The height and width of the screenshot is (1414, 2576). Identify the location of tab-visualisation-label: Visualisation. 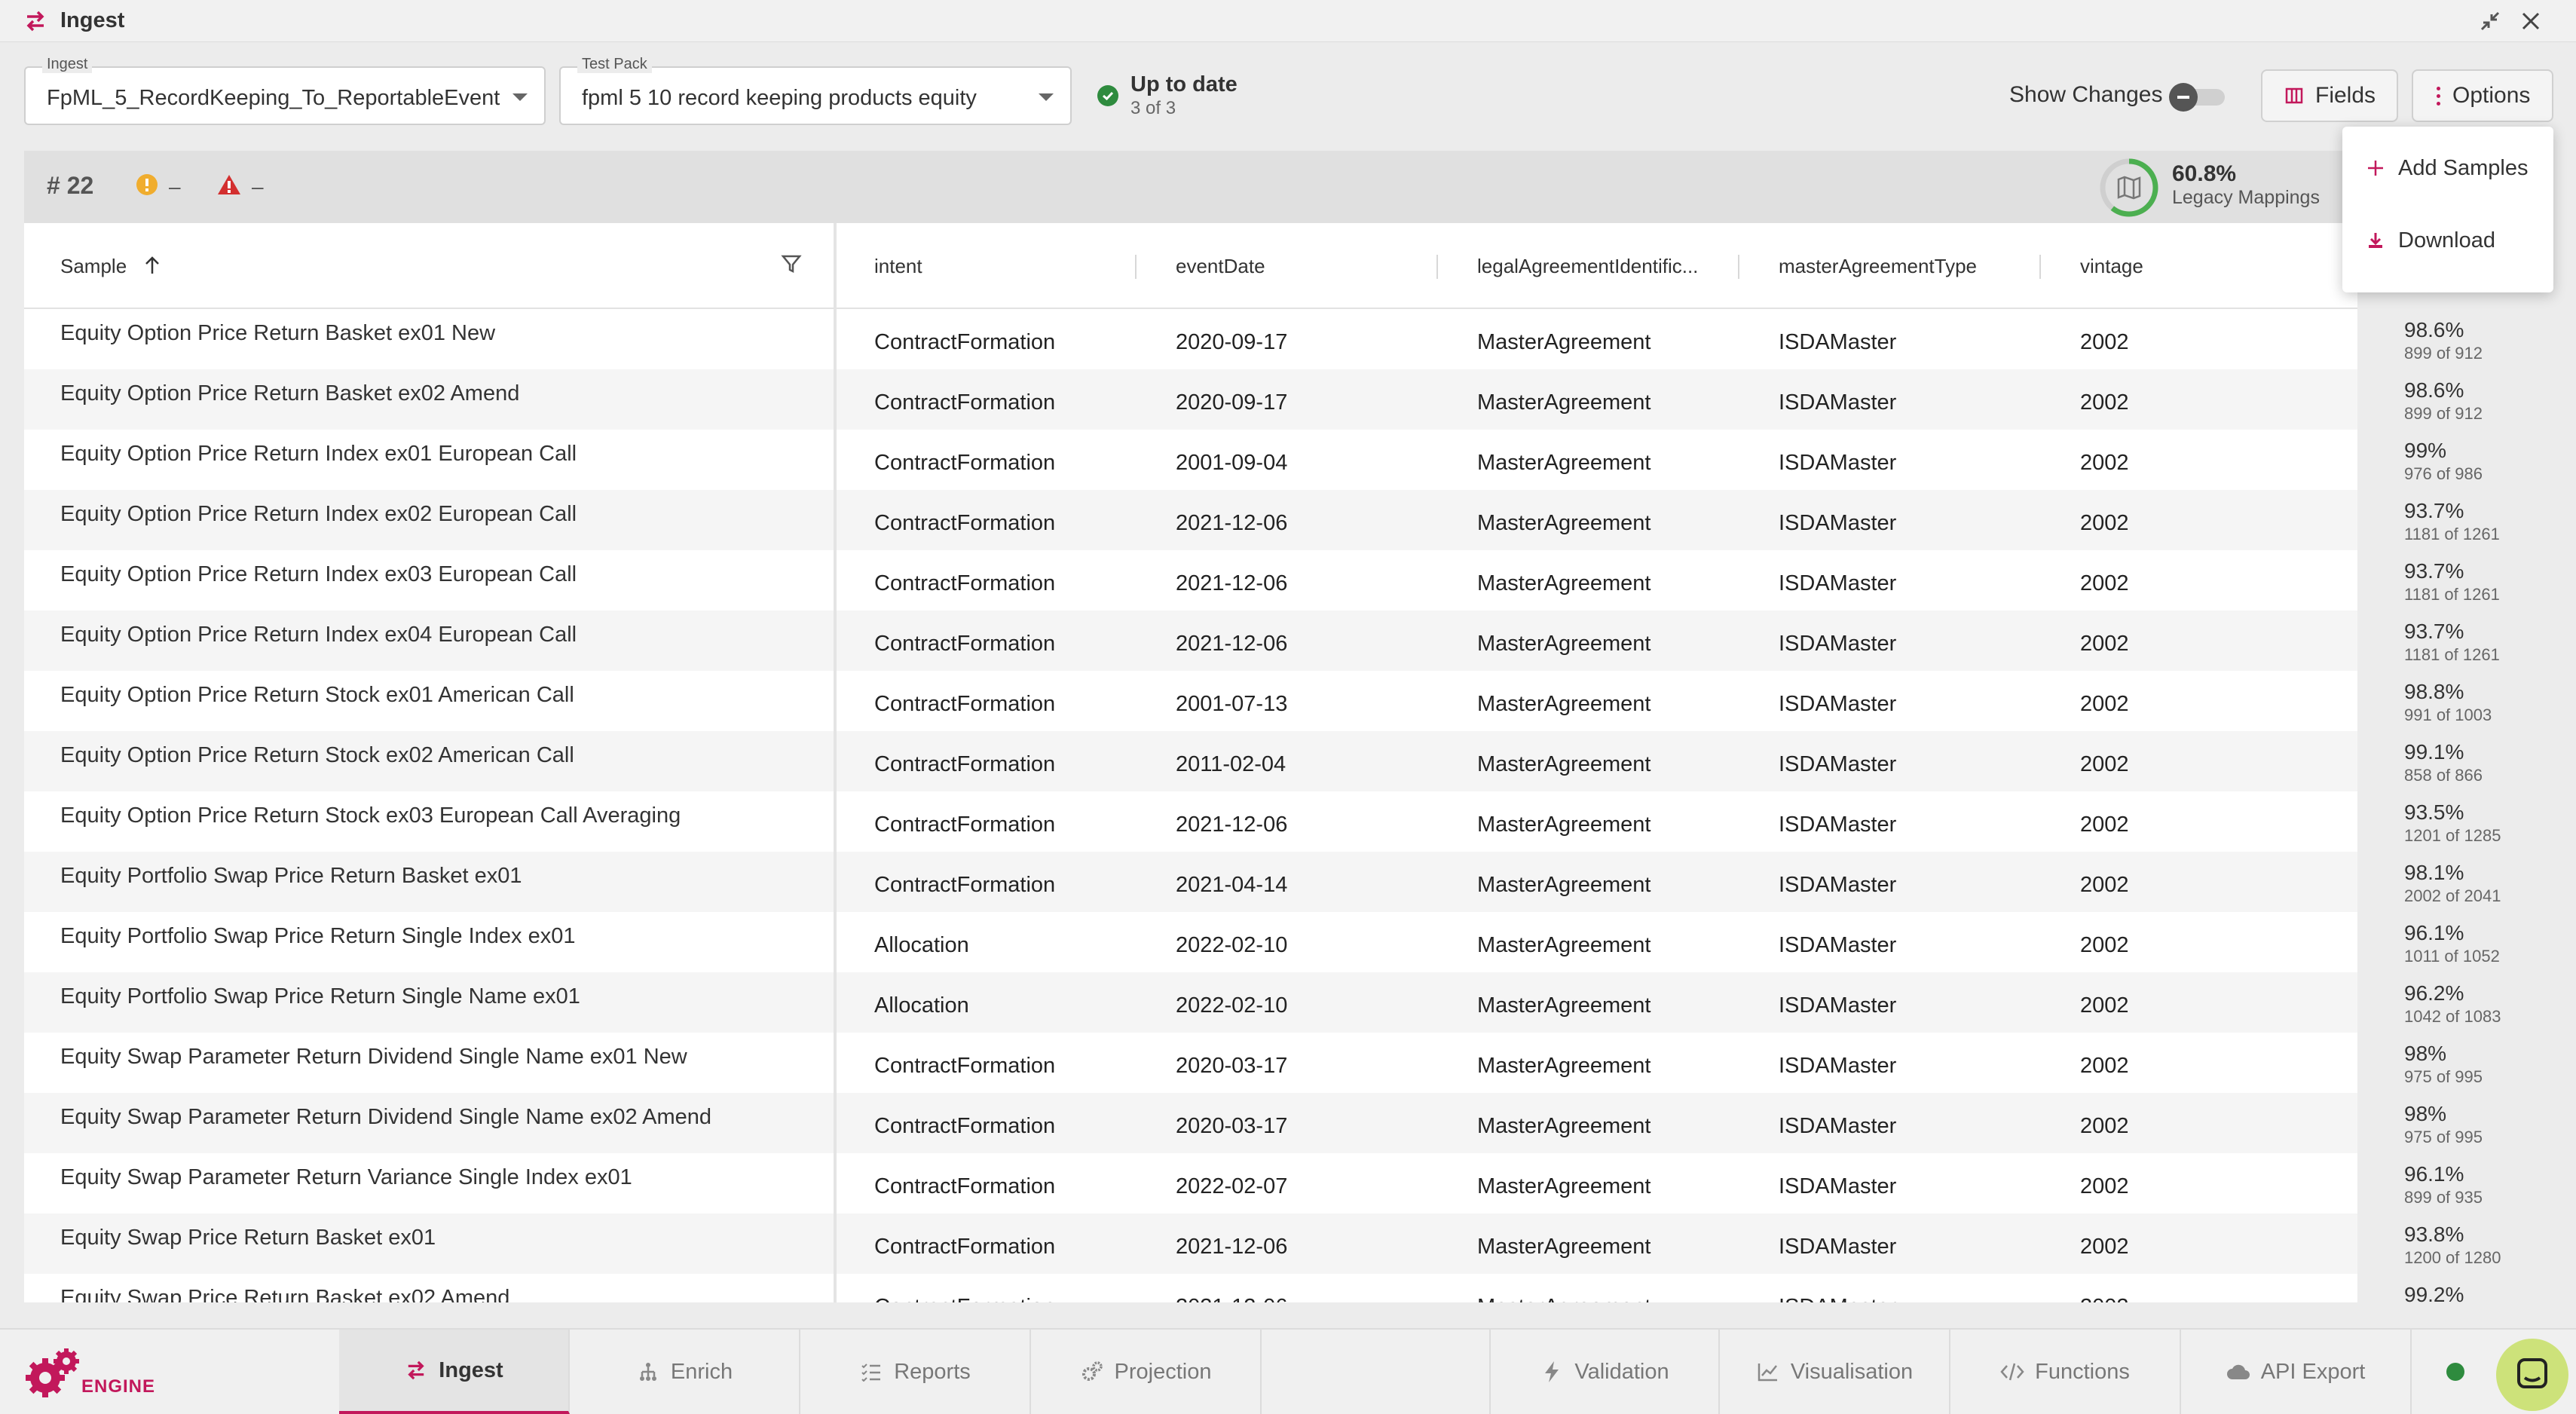
(1852, 1371).